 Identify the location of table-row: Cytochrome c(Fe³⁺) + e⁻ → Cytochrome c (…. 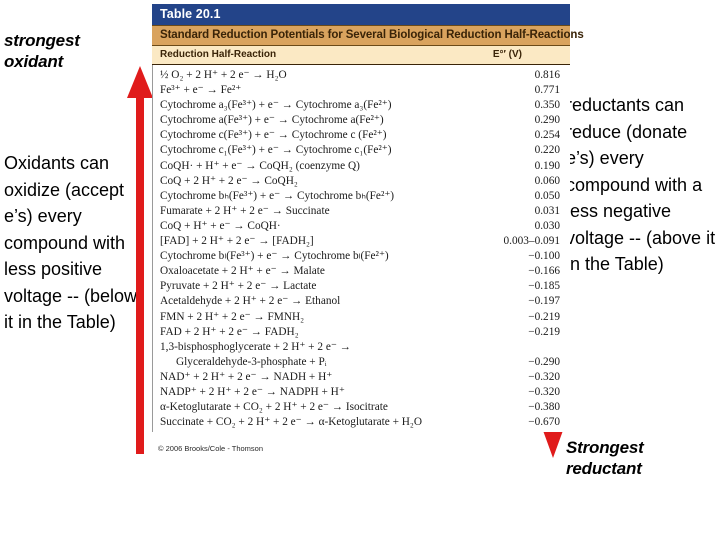
(361, 135).